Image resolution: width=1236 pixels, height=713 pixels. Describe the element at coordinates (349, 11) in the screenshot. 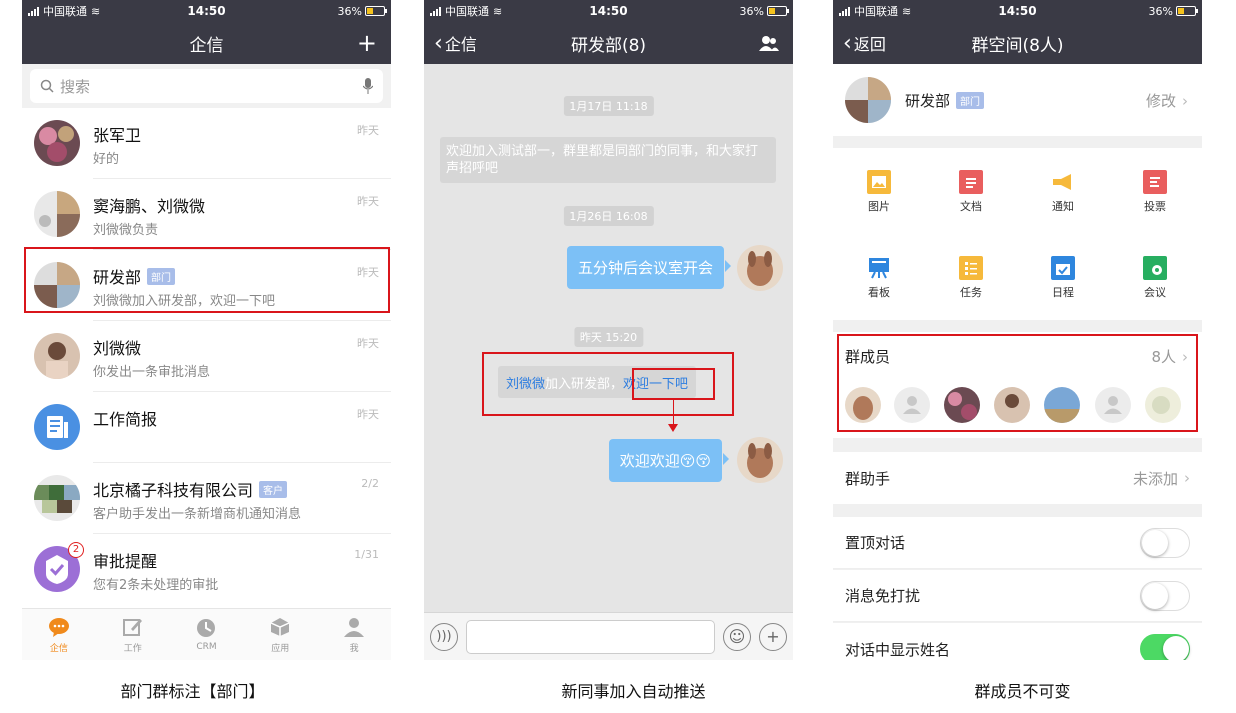

I see `battery-percent: 36%` at that location.